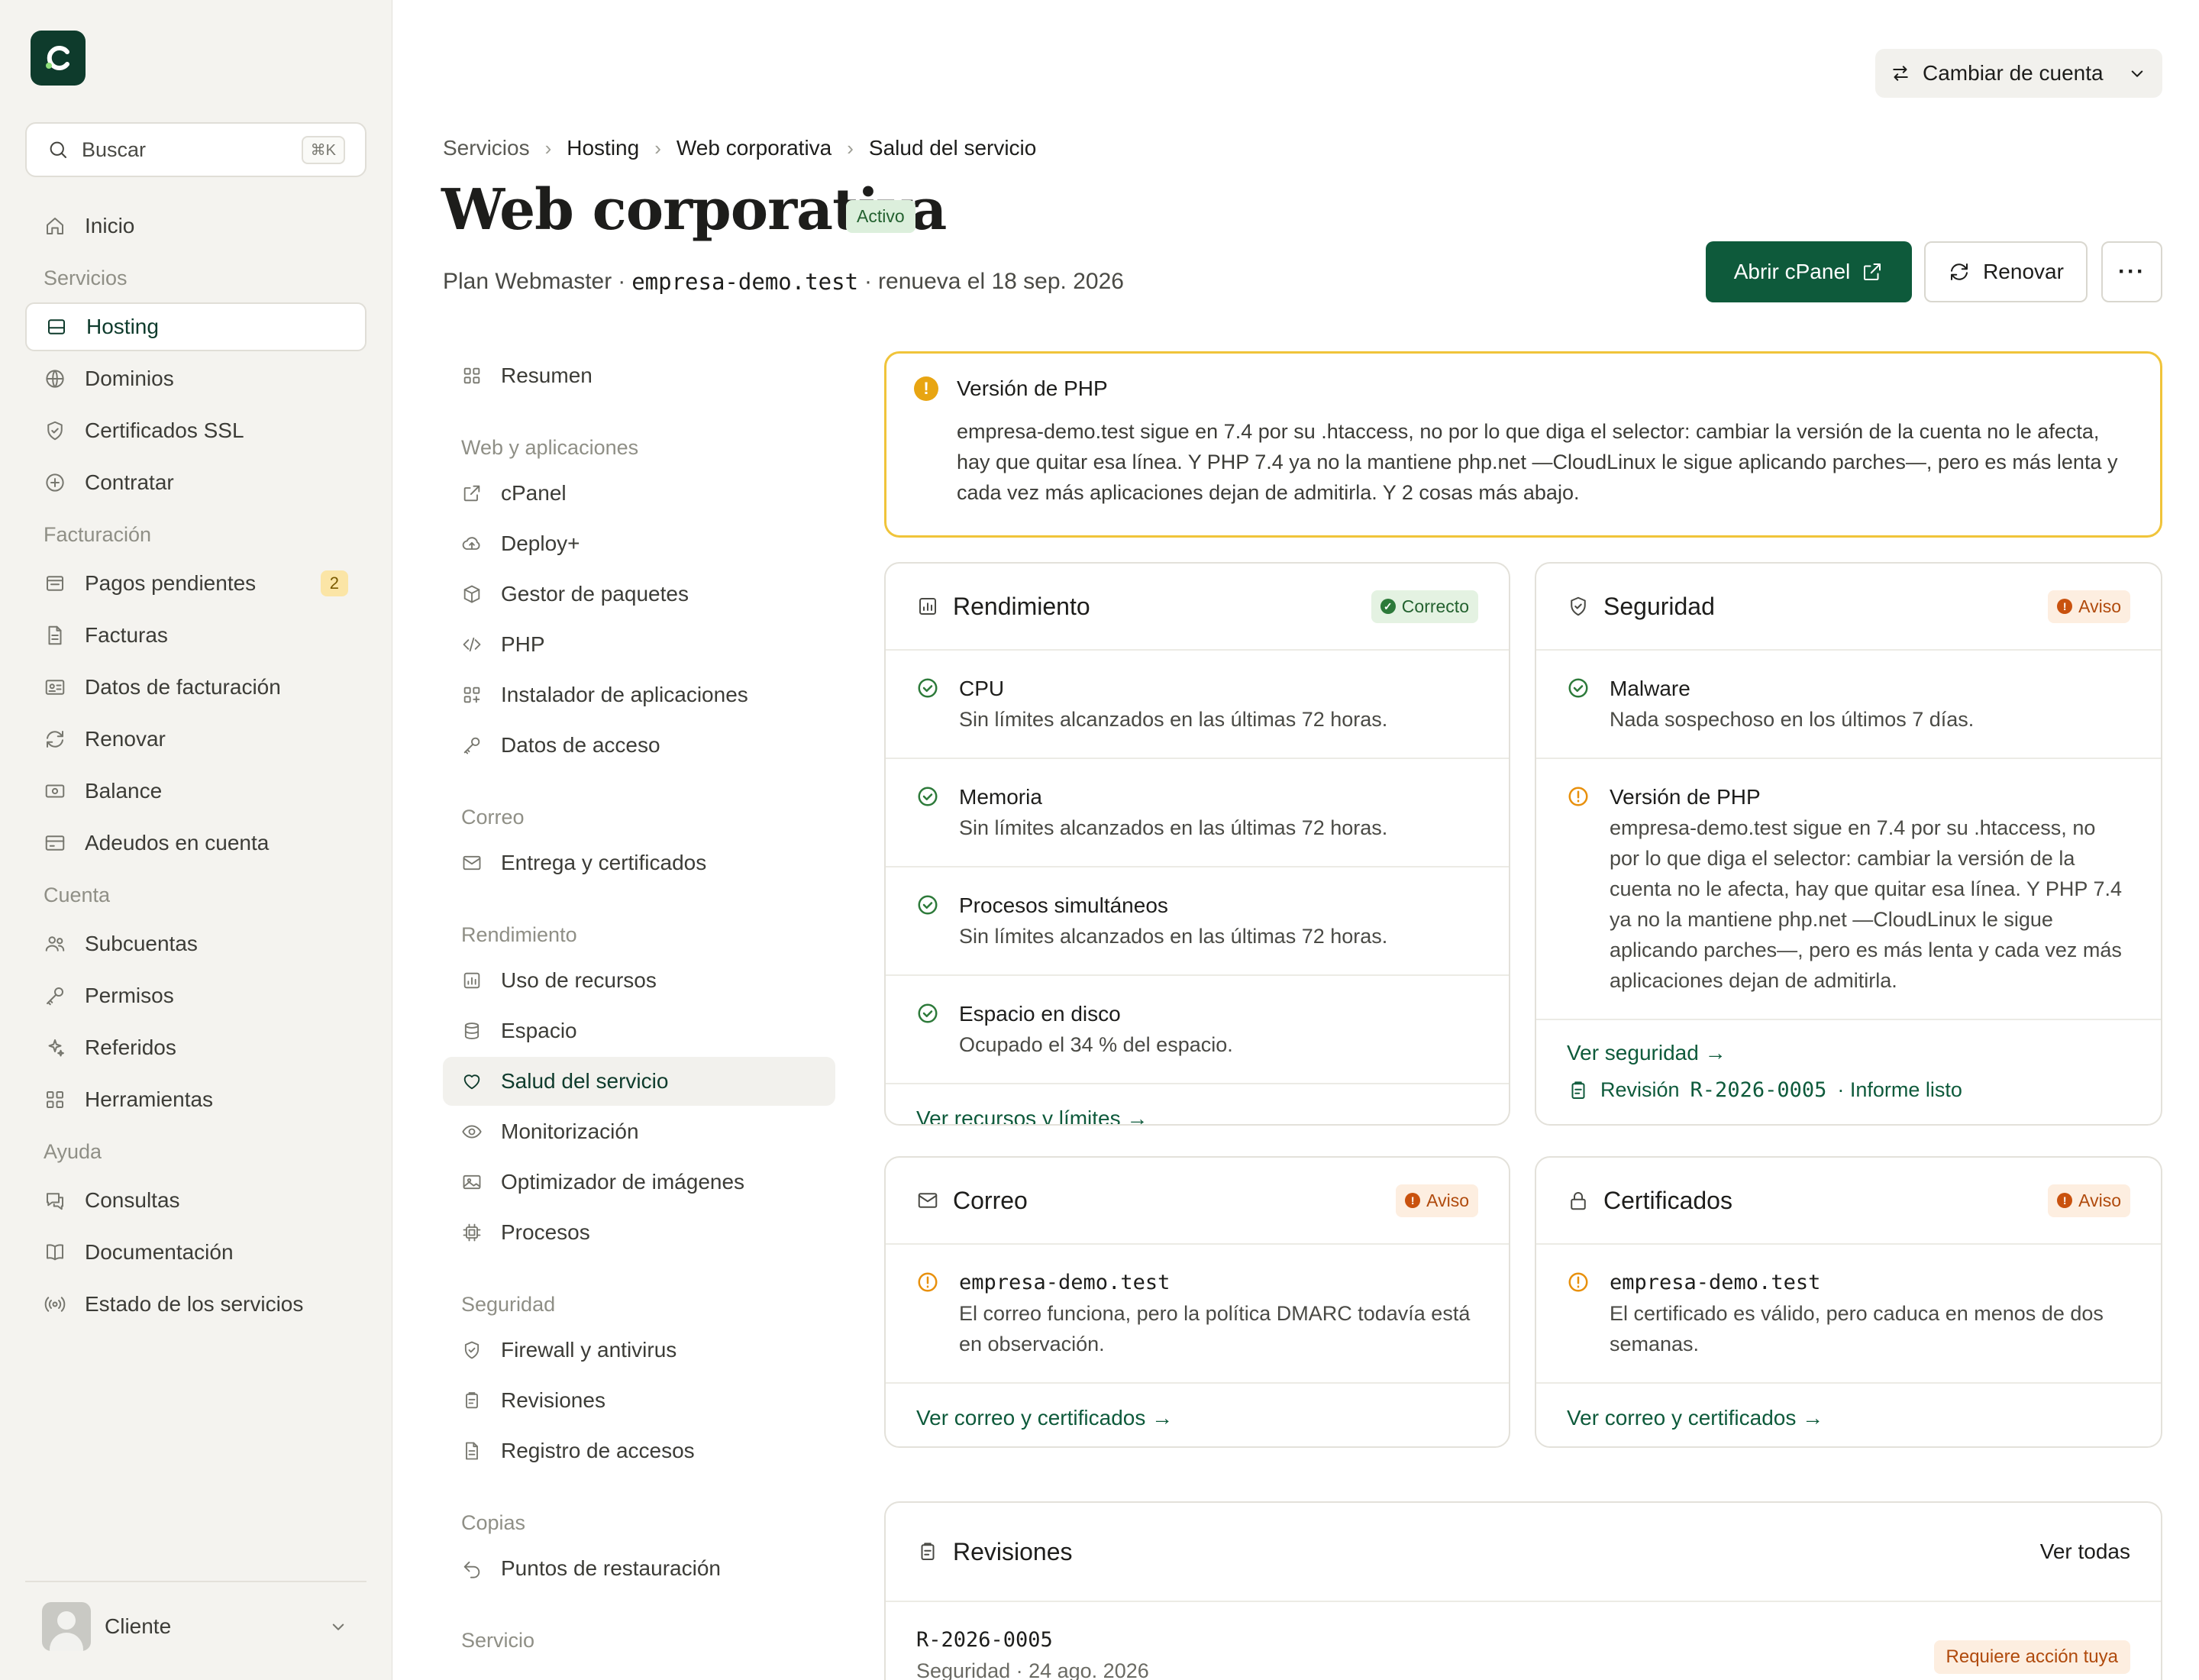 The width and height of the screenshot is (2199, 1680). What do you see at coordinates (129, 482) in the screenshot?
I see `sidebar-item-label: Contratar` at bounding box center [129, 482].